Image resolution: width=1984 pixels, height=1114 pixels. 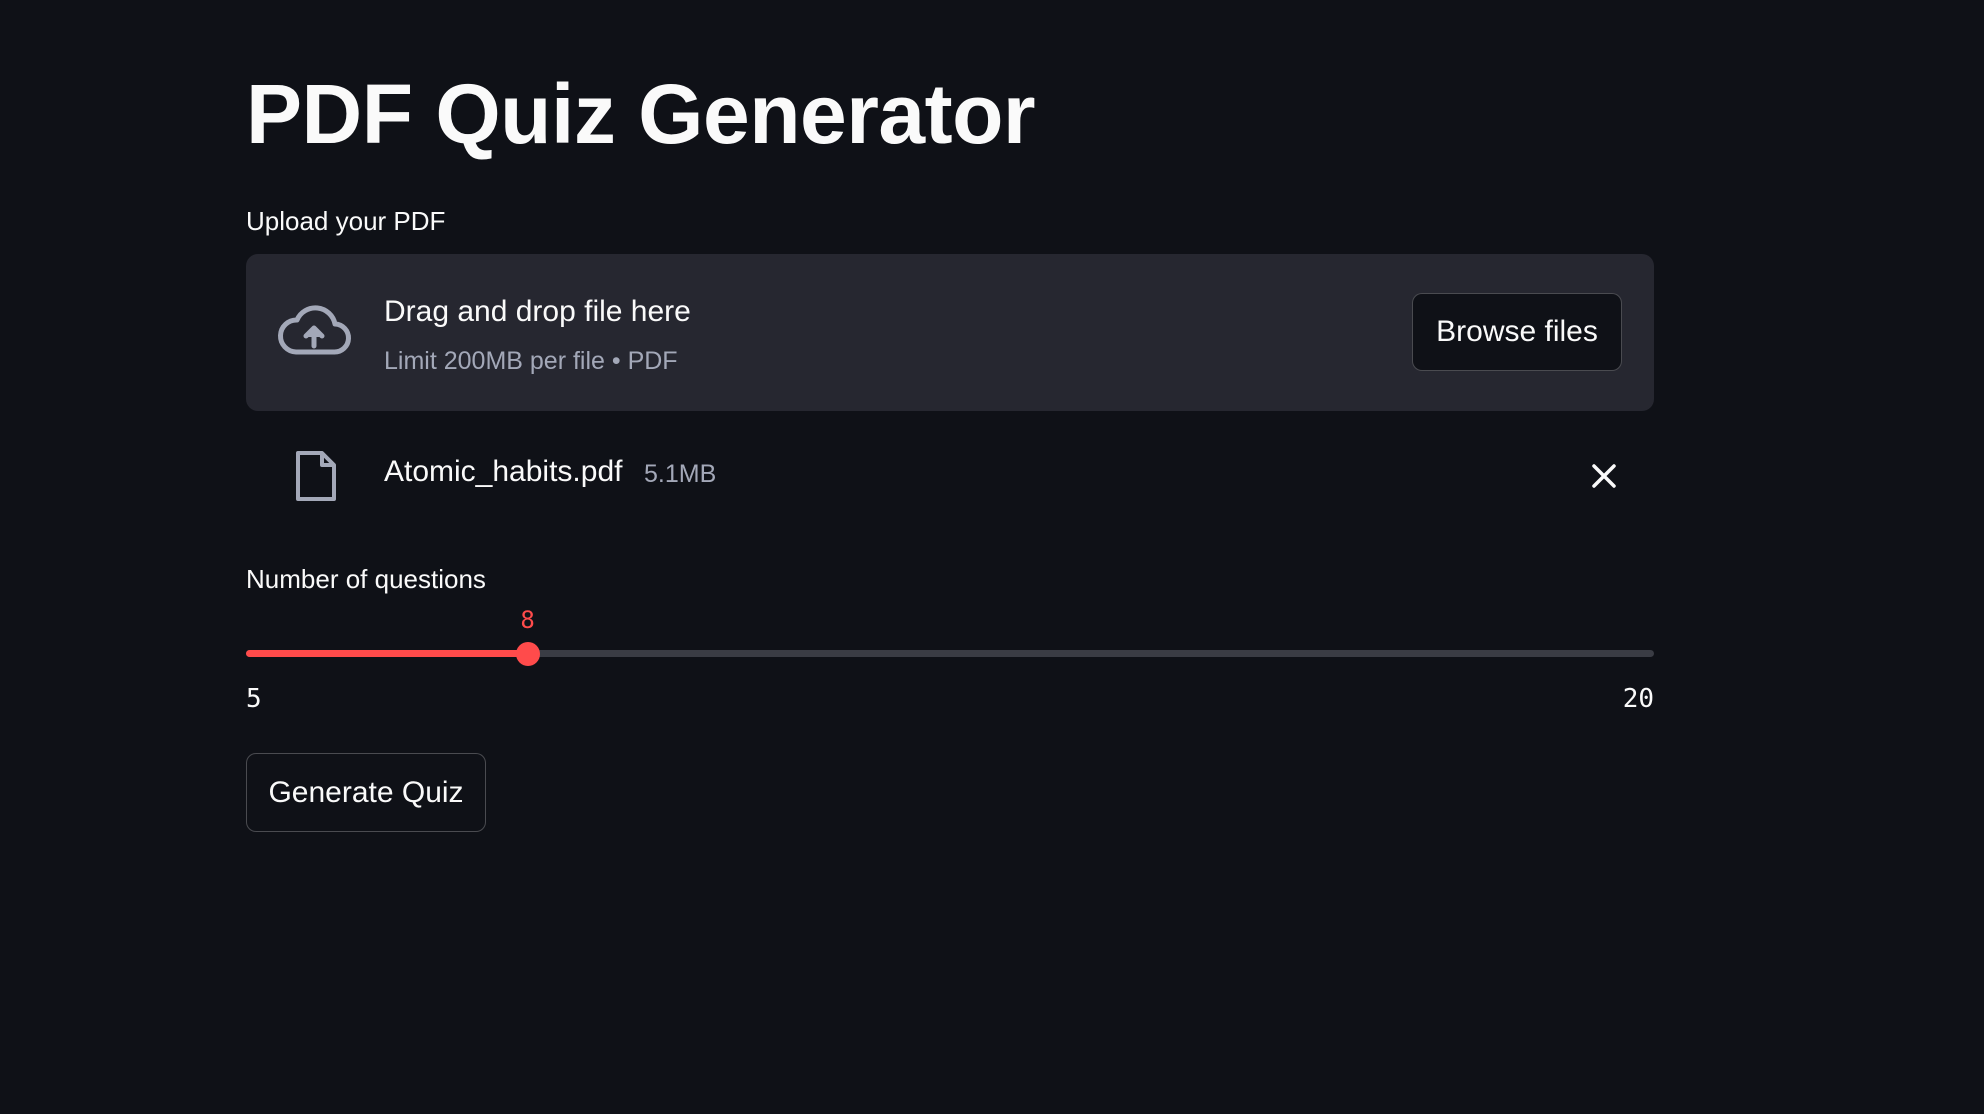 What do you see at coordinates (641, 114) in the screenshot?
I see `page-title: PDF Quiz Generator` at bounding box center [641, 114].